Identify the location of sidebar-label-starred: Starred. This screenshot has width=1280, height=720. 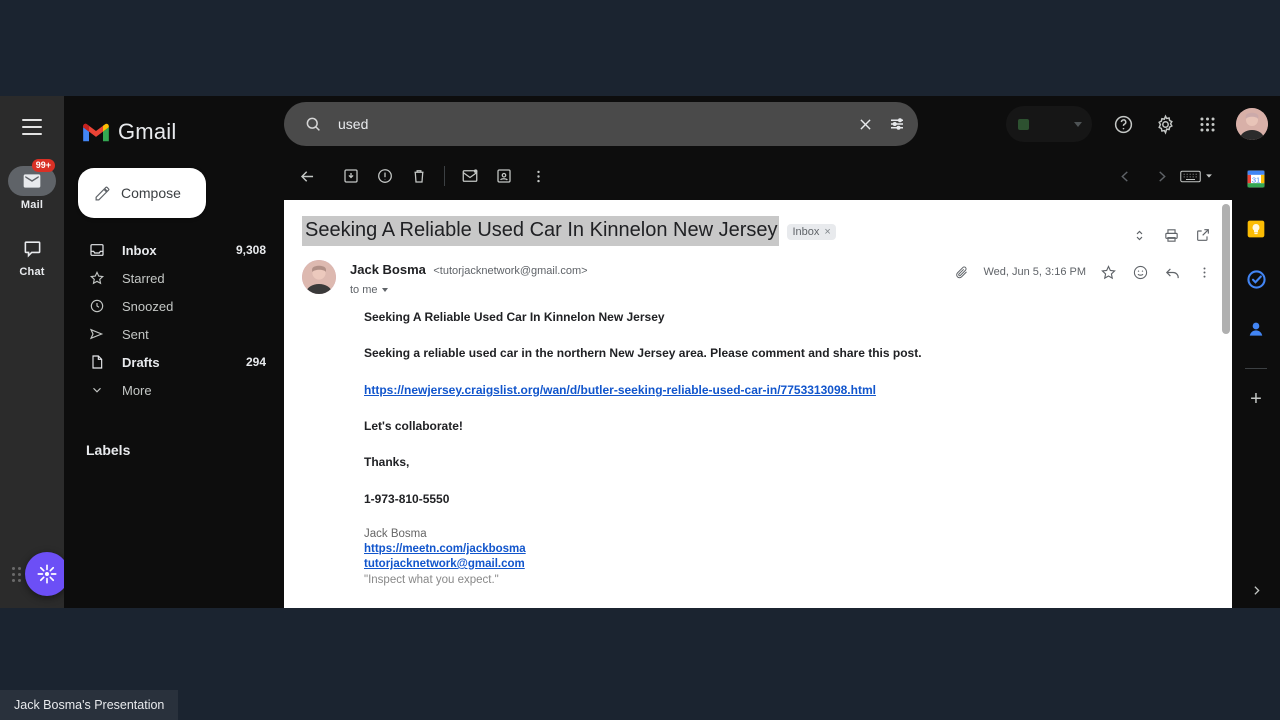
(143, 278).